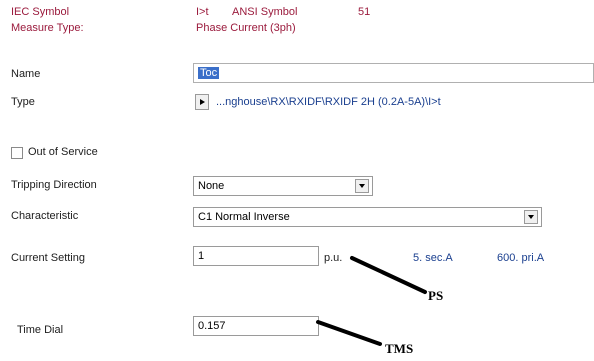  I want to click on tms-annotation: TMS, so click(399, 348).